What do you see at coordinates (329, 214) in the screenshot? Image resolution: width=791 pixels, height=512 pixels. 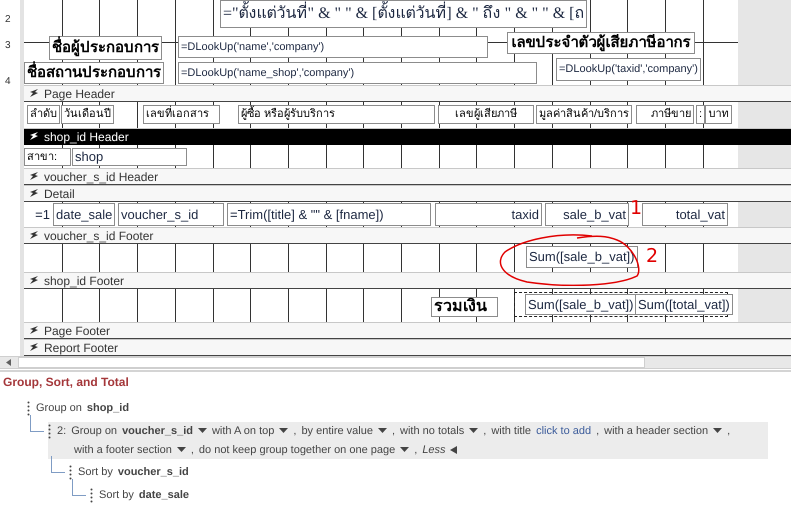 I see `report-textbox: =Trim([title] & "" & [fname])` at bounding box center [329, 214].